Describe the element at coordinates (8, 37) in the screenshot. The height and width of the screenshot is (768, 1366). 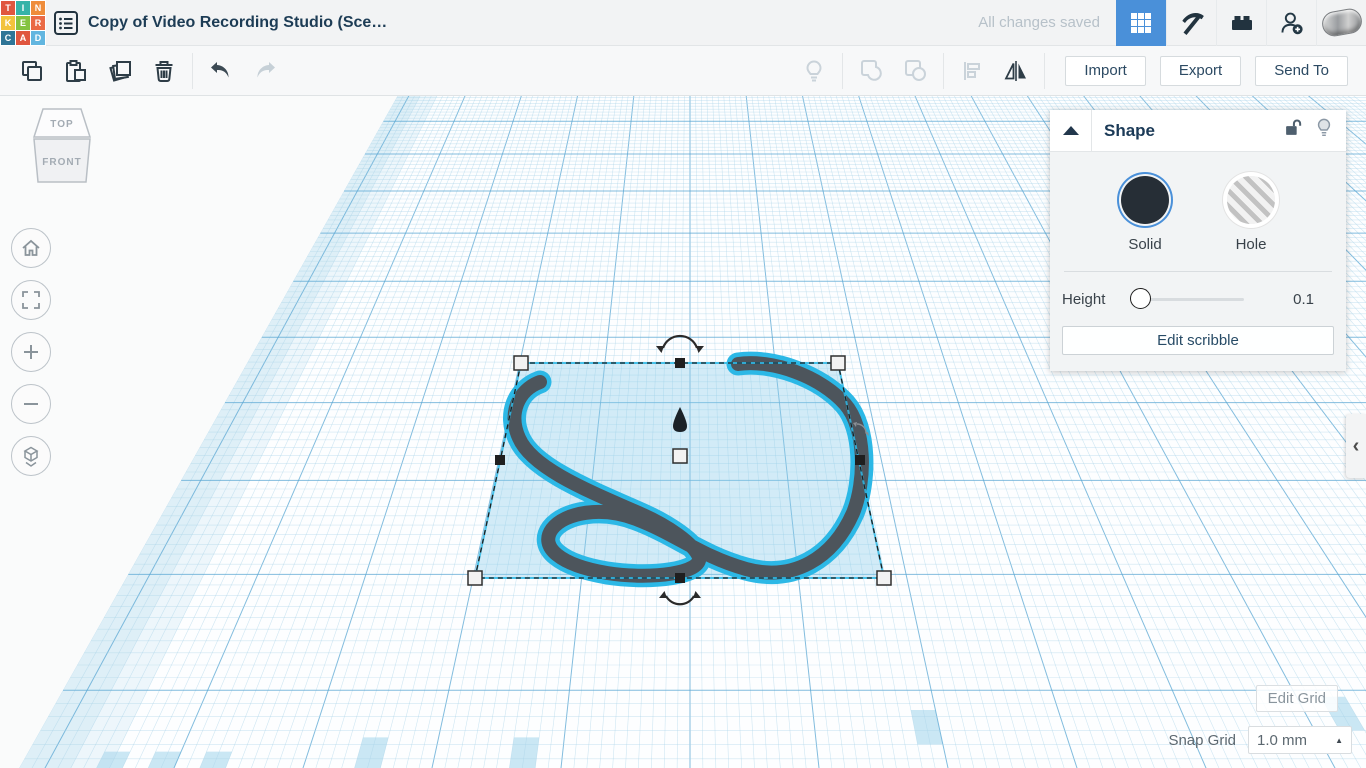
I see `logo-cell: C` at that location.